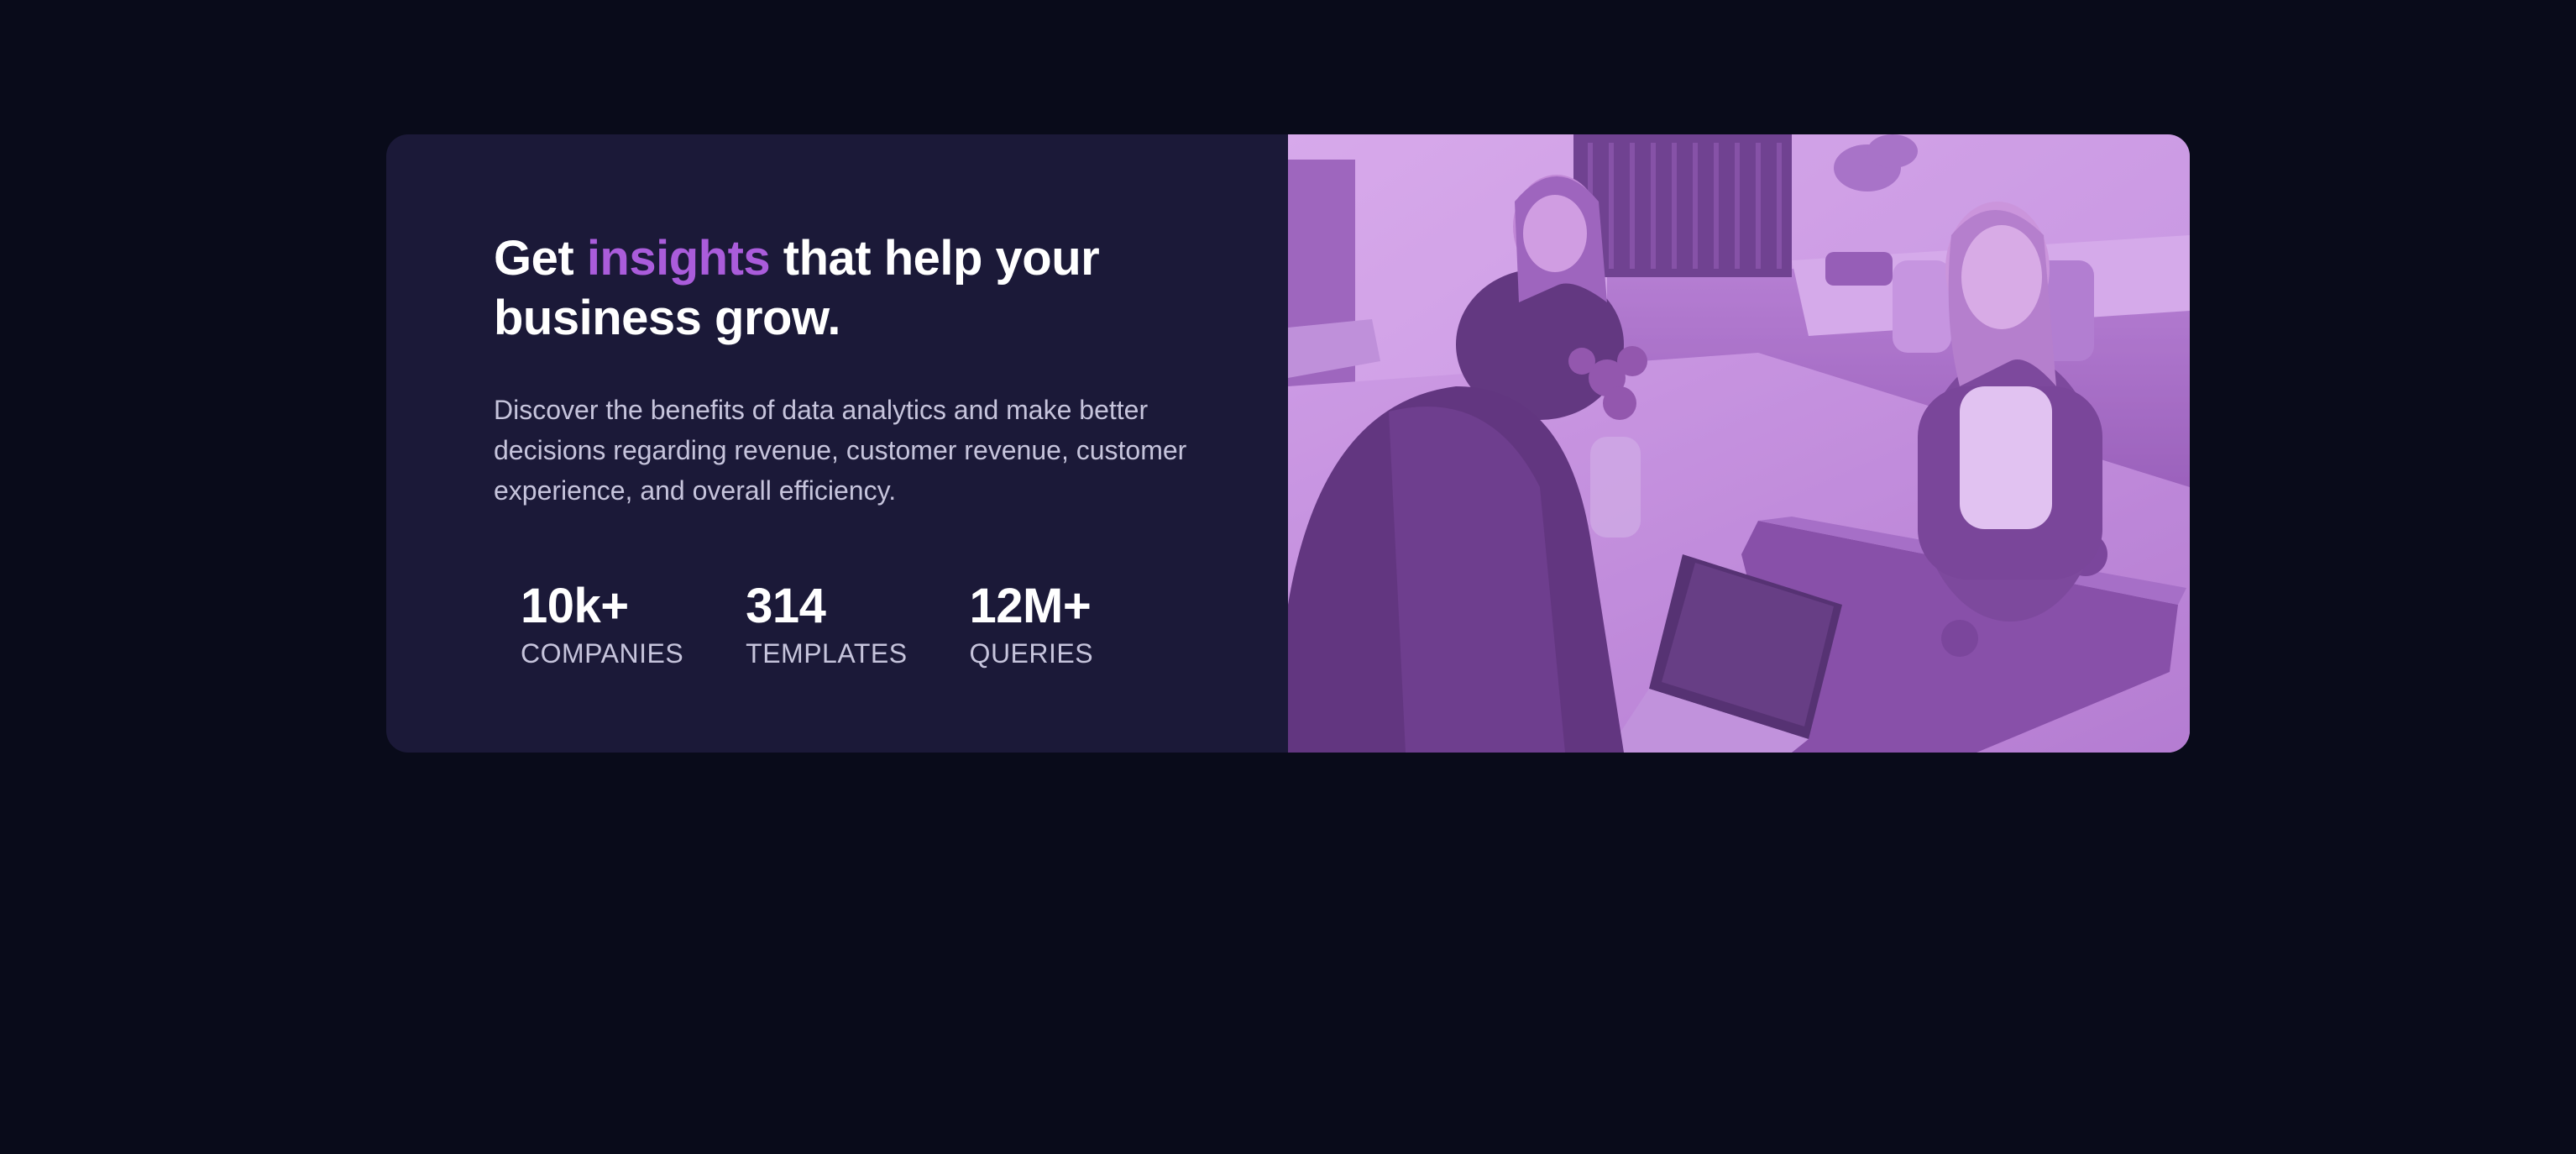  I want to click on stat-templates: 314 TEMPLATES, so click(826, 626).